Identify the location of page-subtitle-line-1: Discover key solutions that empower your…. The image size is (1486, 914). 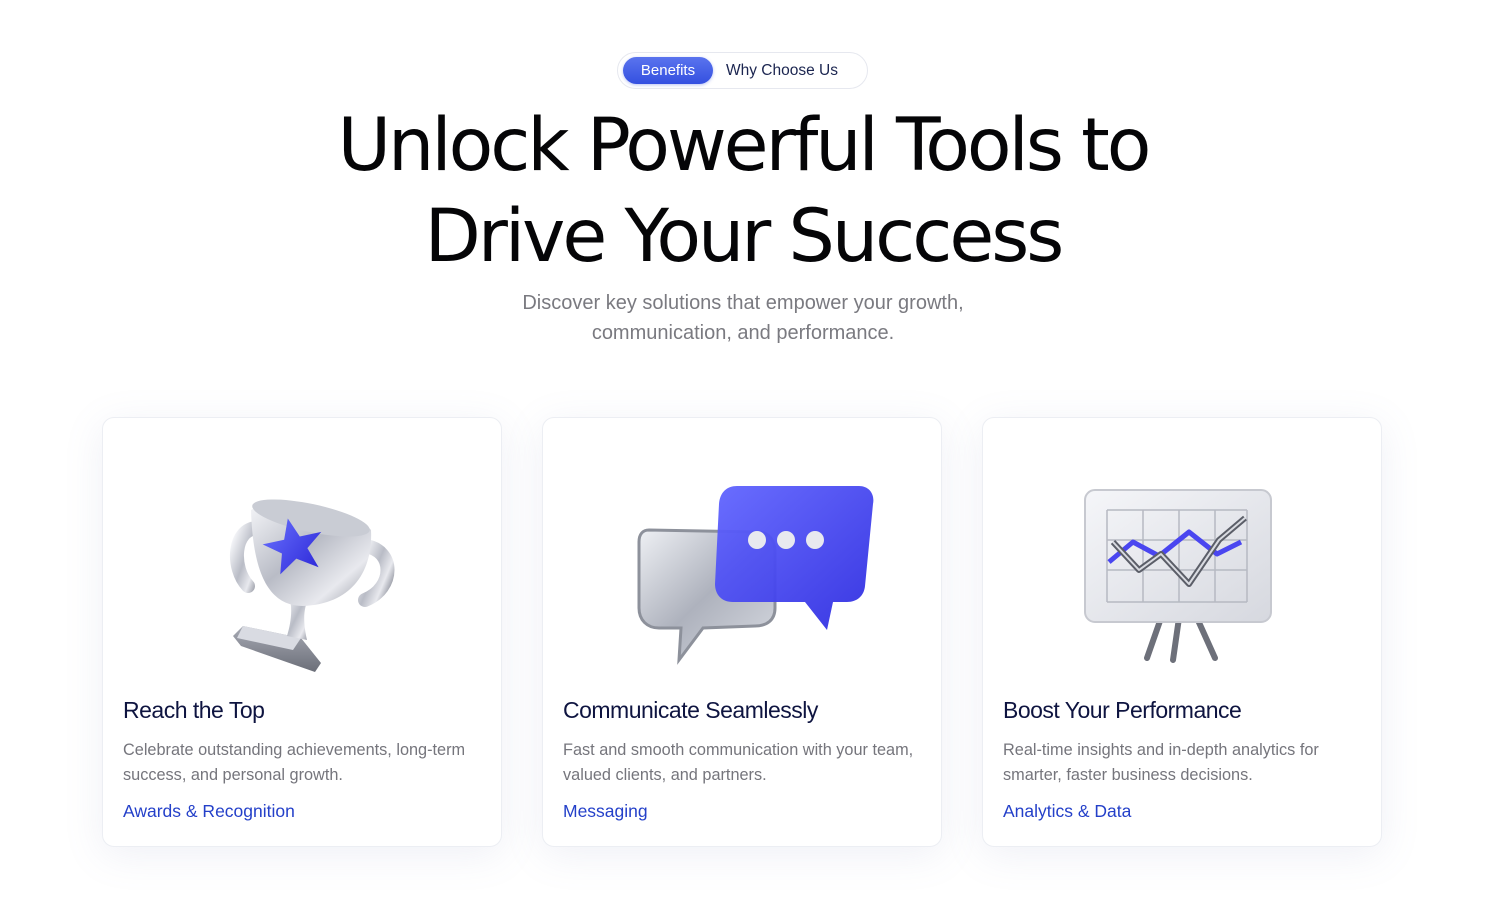
(743, 303).